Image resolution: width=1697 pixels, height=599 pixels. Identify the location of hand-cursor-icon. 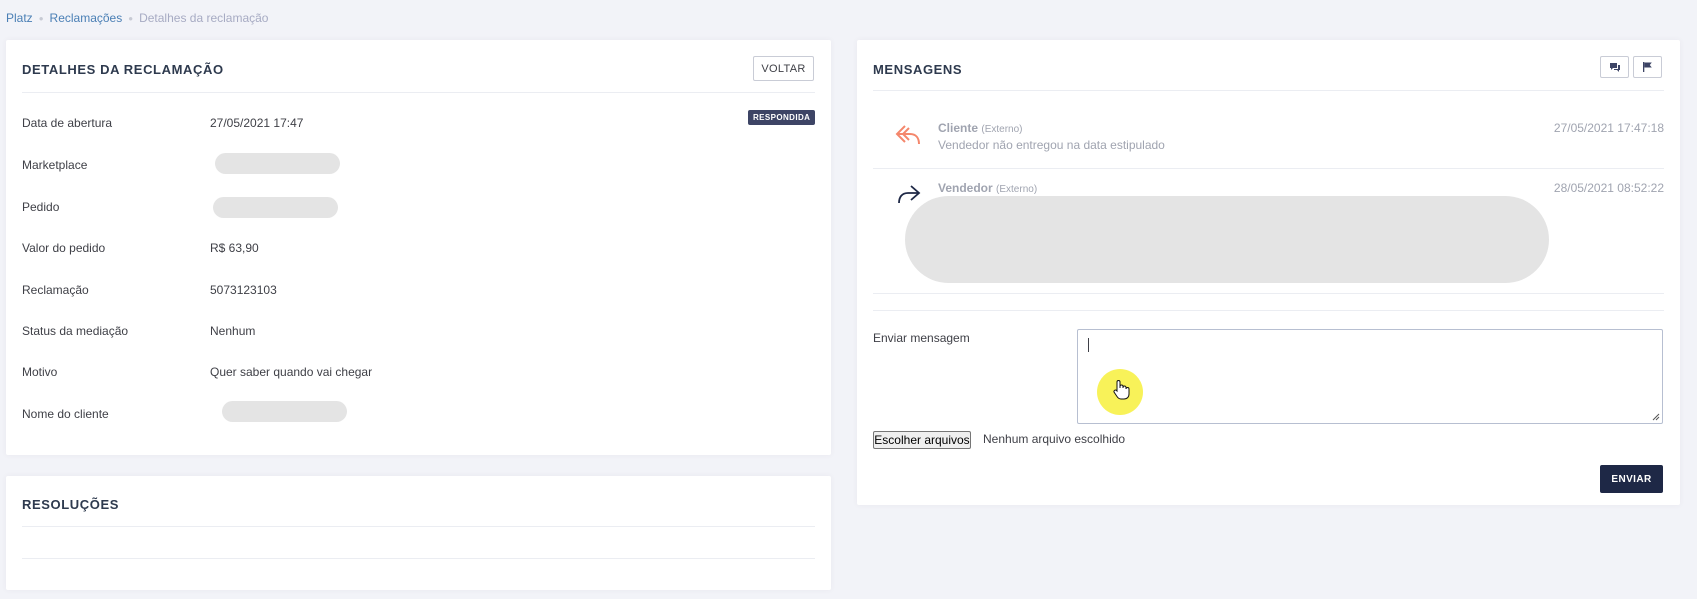
(1121, 390).